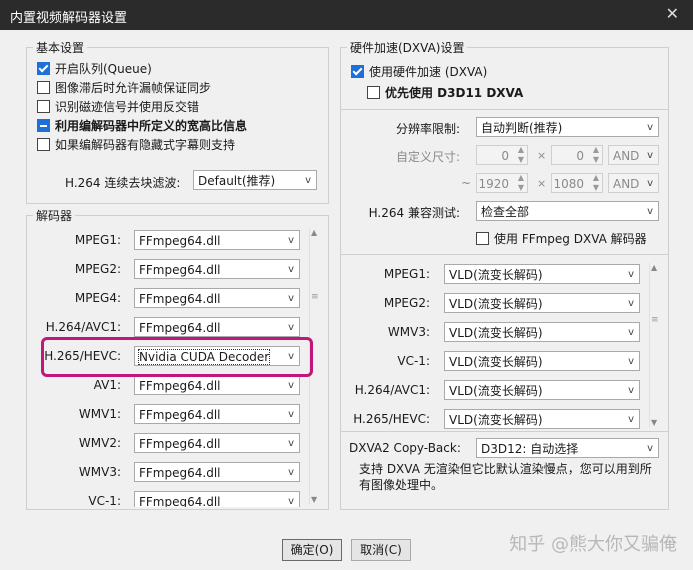 Image resolution: width=693 pixels, height=570 pixels. What do you see at coordinates (654, 345) in the screenshot?
I see `dxva-scrollbar: ▲ ≡ ▼` at bounding box center [654, 345].